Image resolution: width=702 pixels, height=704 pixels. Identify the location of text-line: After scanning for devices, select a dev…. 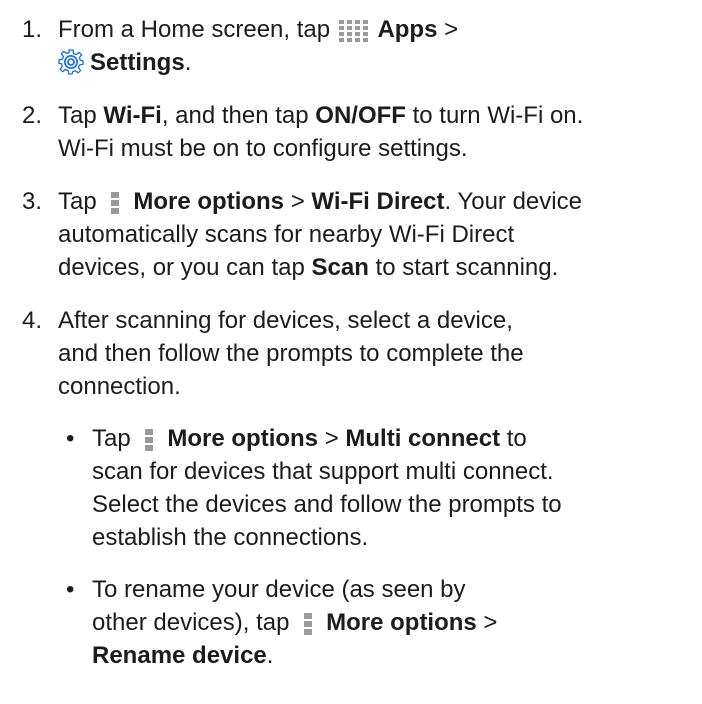
(378, 320).